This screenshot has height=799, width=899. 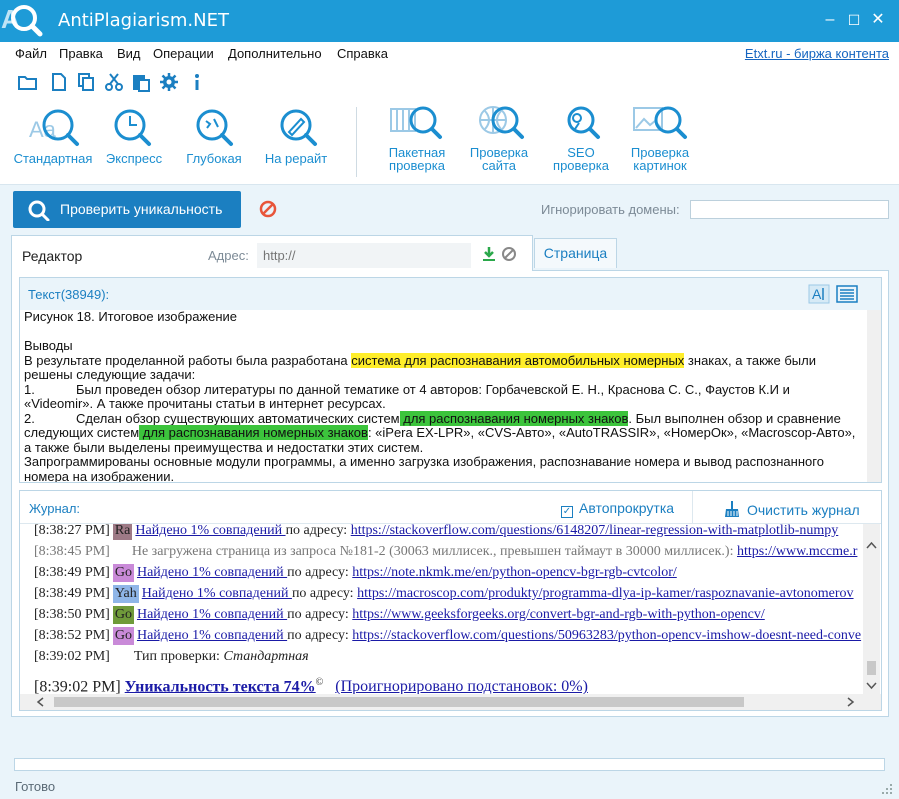 I want to click on uniqueness-result-link: Уникальность текста 74%, so click(x=220, y=686).